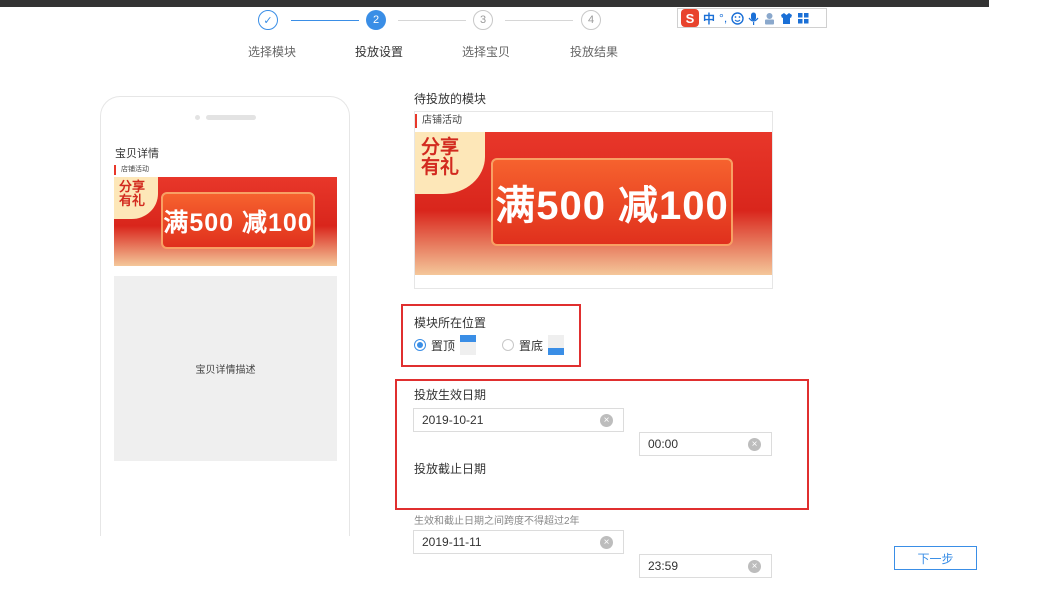 The image size is (1040, 591). What do you see at coordinates (468, 345) in the screenshot?
I see `pin-top-icon` at bounding box center [468, 345].